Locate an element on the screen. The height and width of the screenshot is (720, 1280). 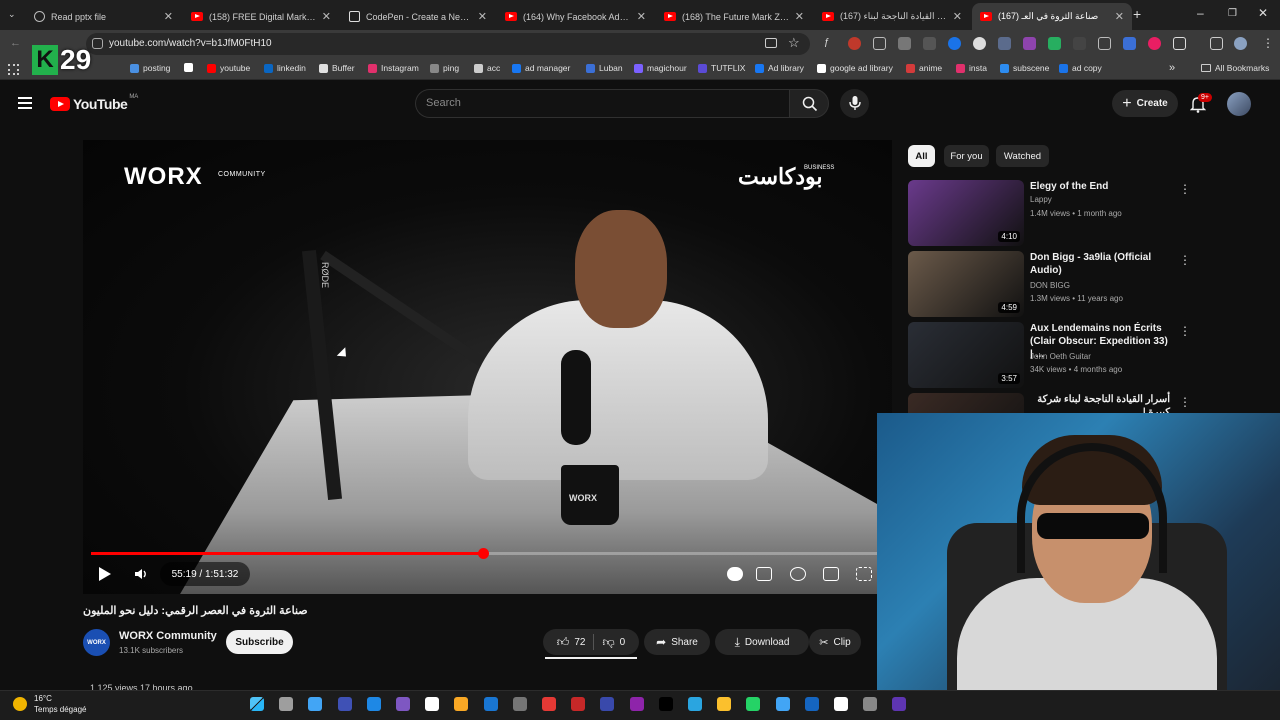
miniplayer-icon is located at coordinates (831, 574).